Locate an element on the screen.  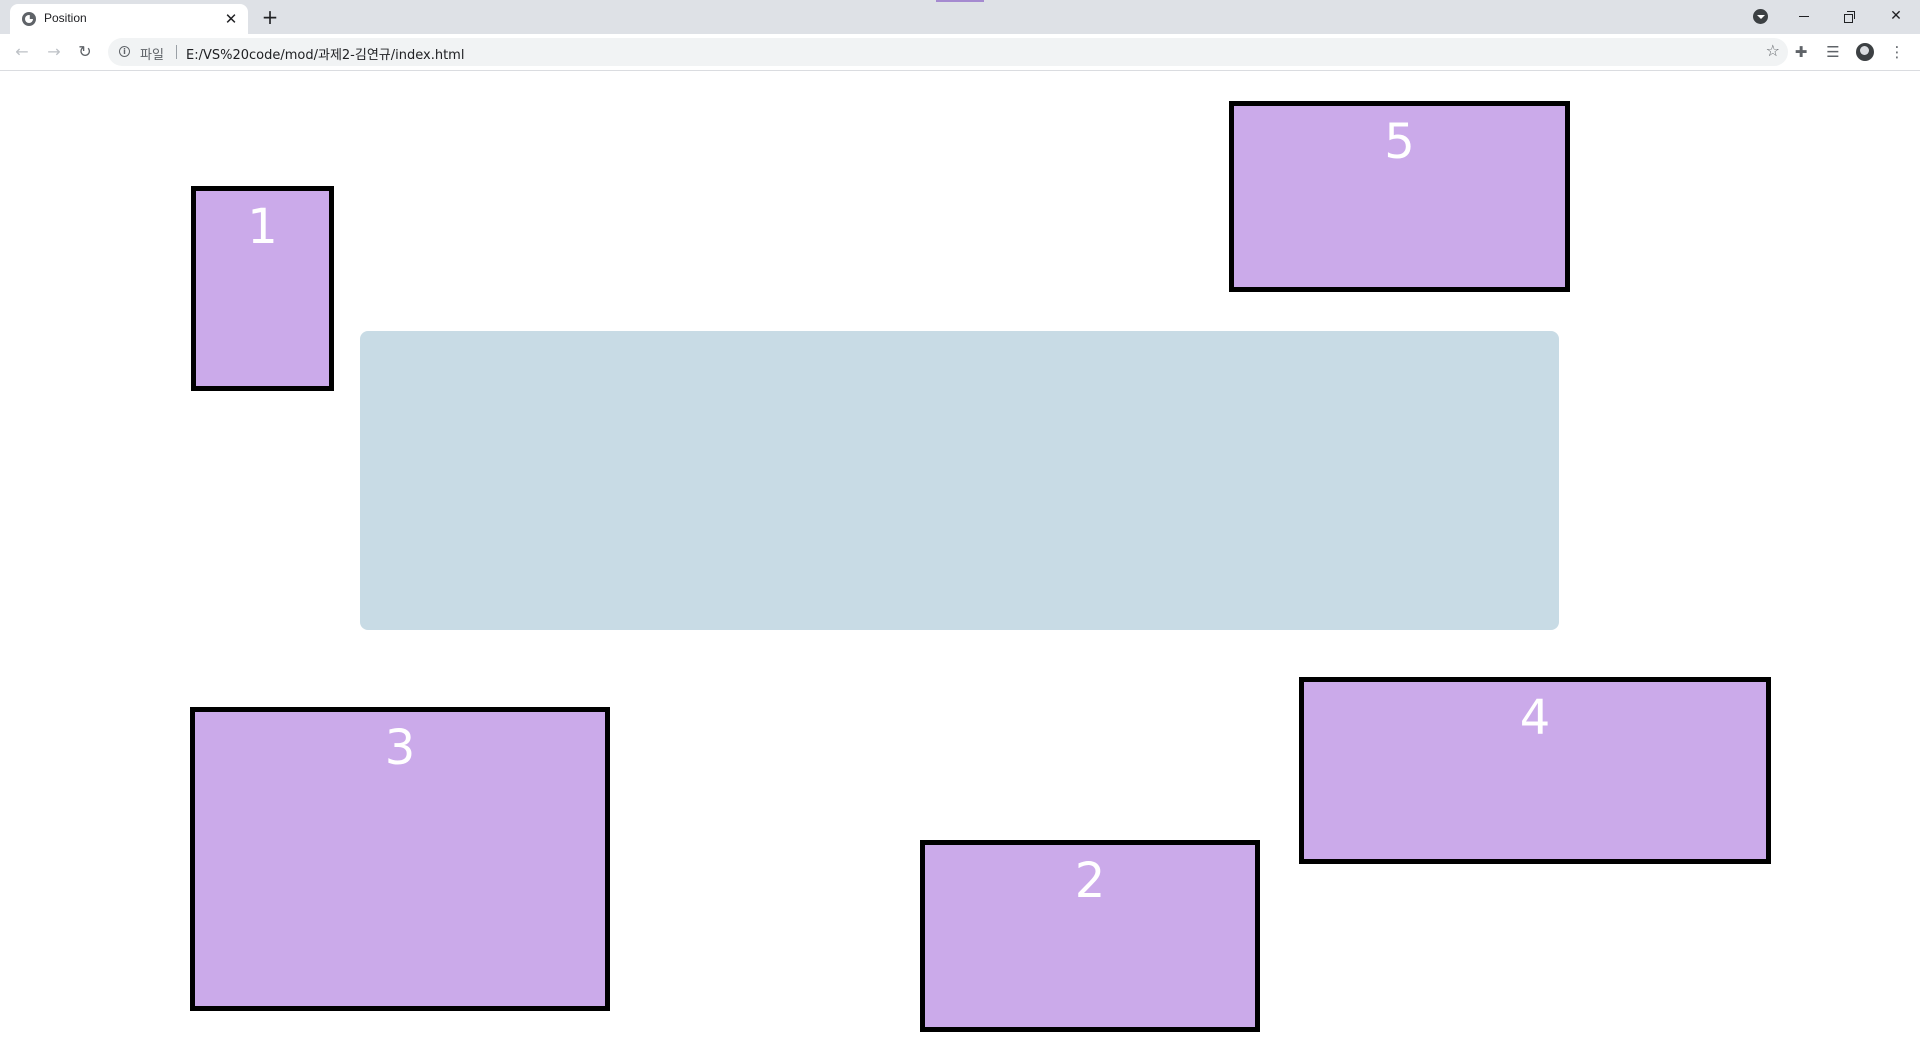
box-2: 2 is located at coordinates (1090, 936).